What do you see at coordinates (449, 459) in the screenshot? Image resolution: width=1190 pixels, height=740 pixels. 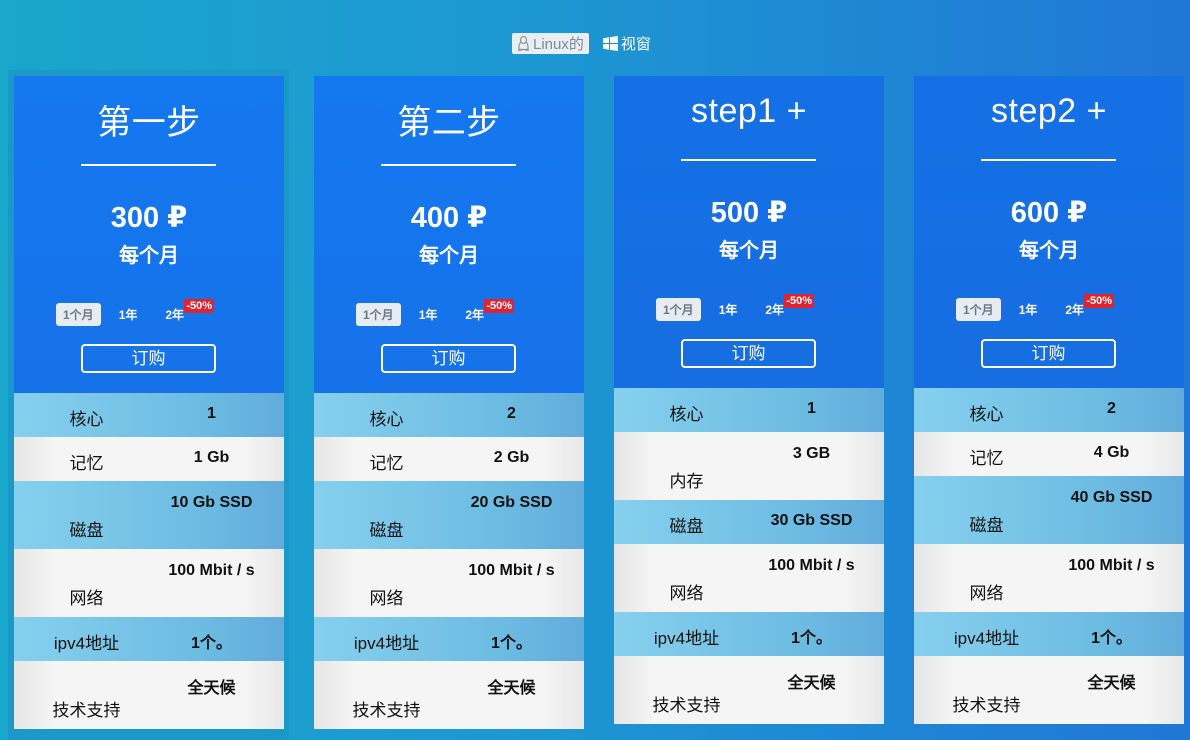 I see `spec-row-memory: 记忆 2 Gb` at bounding box center [449, 459].